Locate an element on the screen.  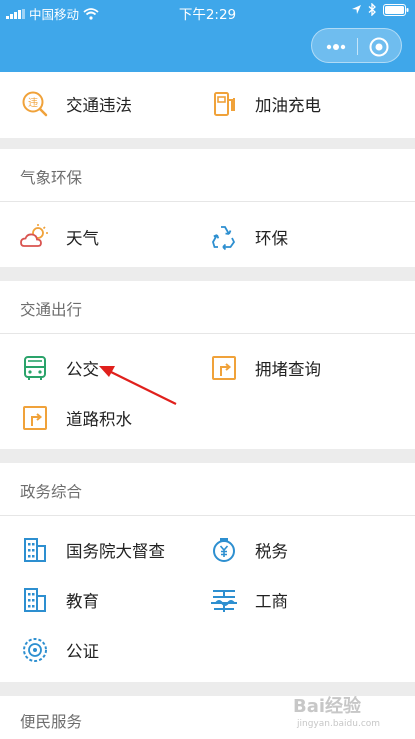
item-label: 天气 is located at coordinates (82, 238).